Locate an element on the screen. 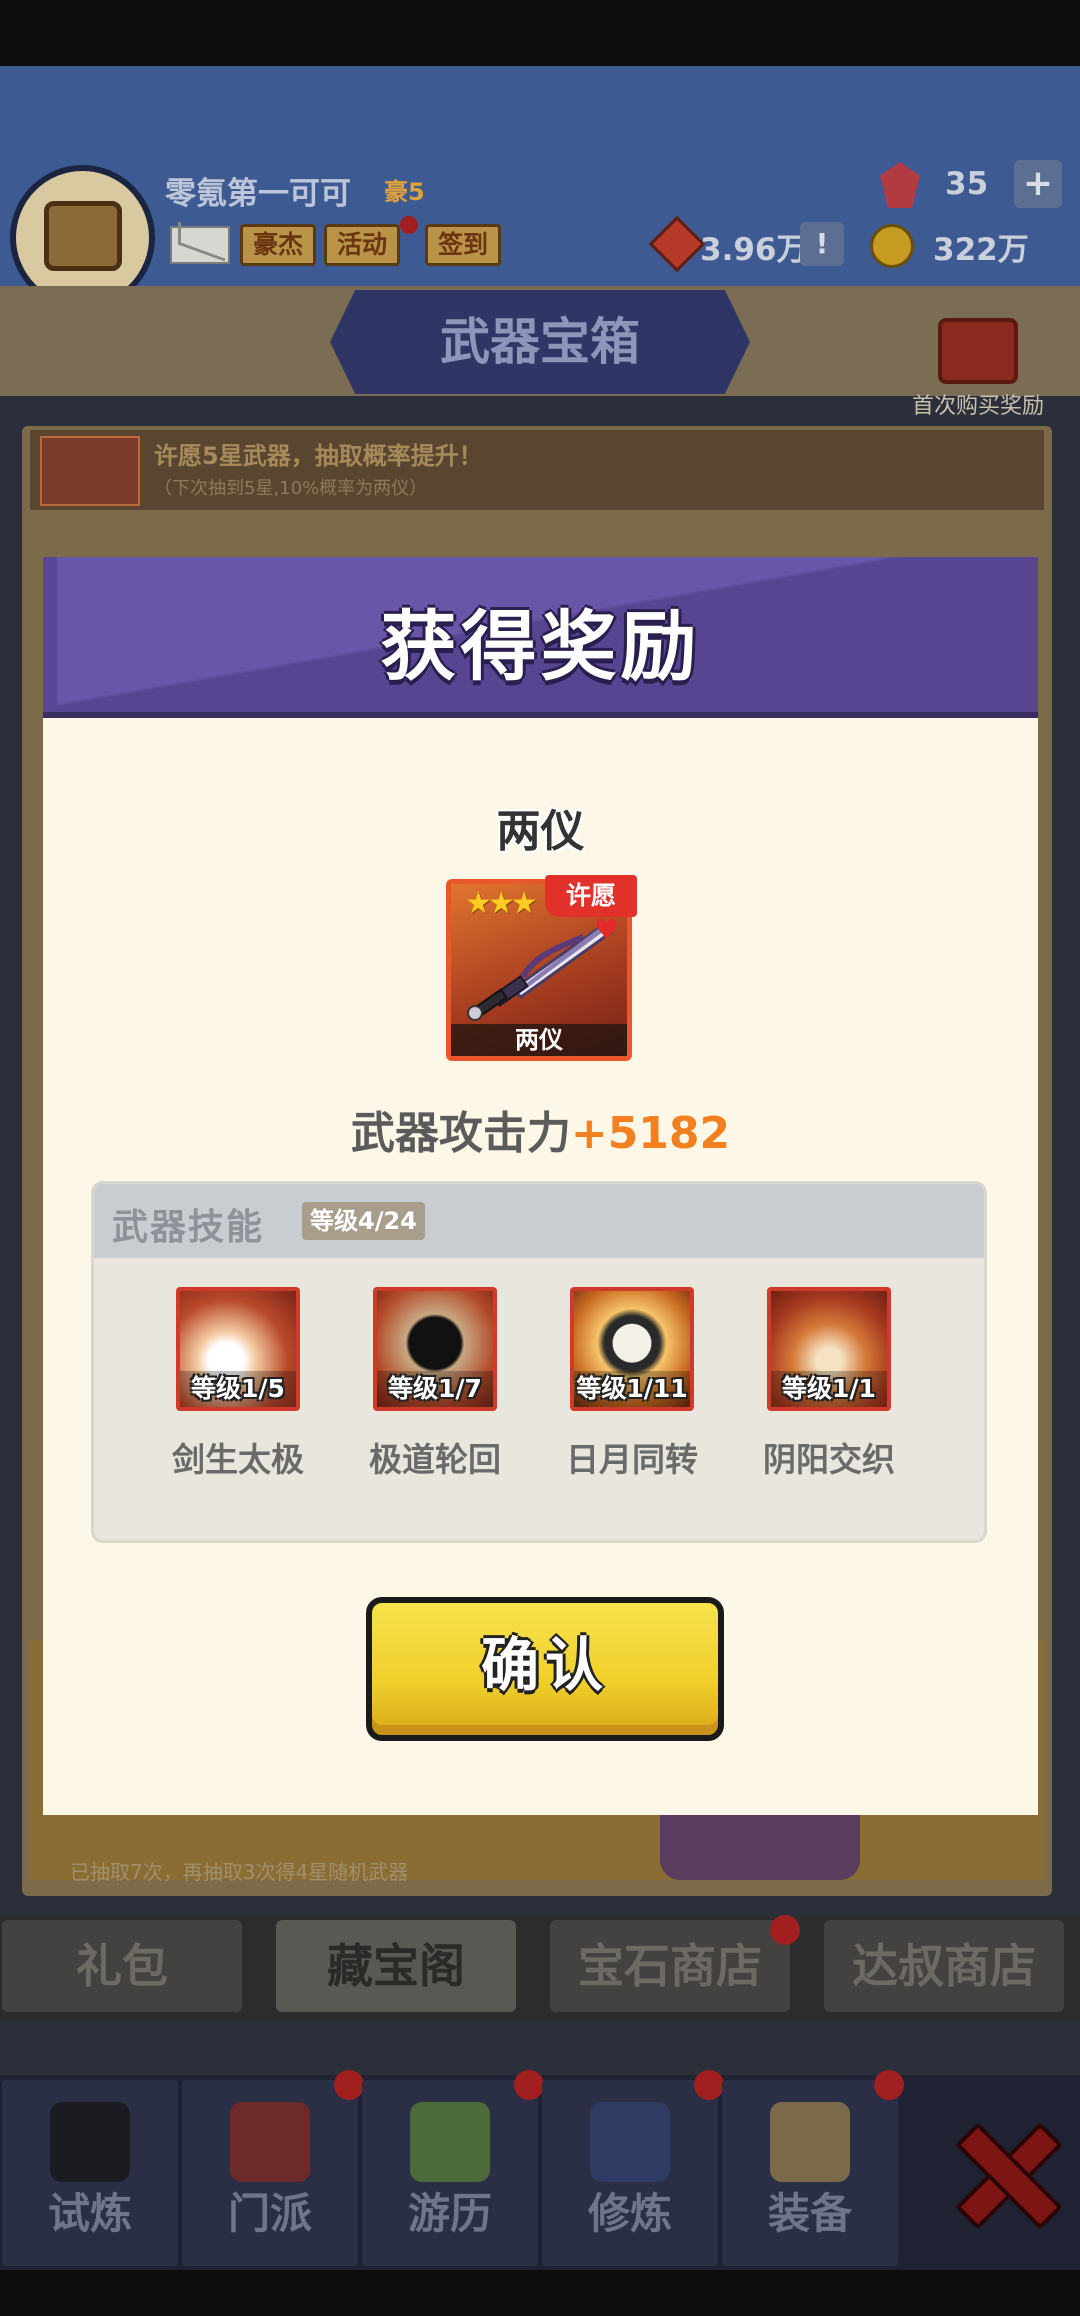 This screenshot has height=2316, width=1080. confirm-button: 确认 is located at coordinates (545, 1669).